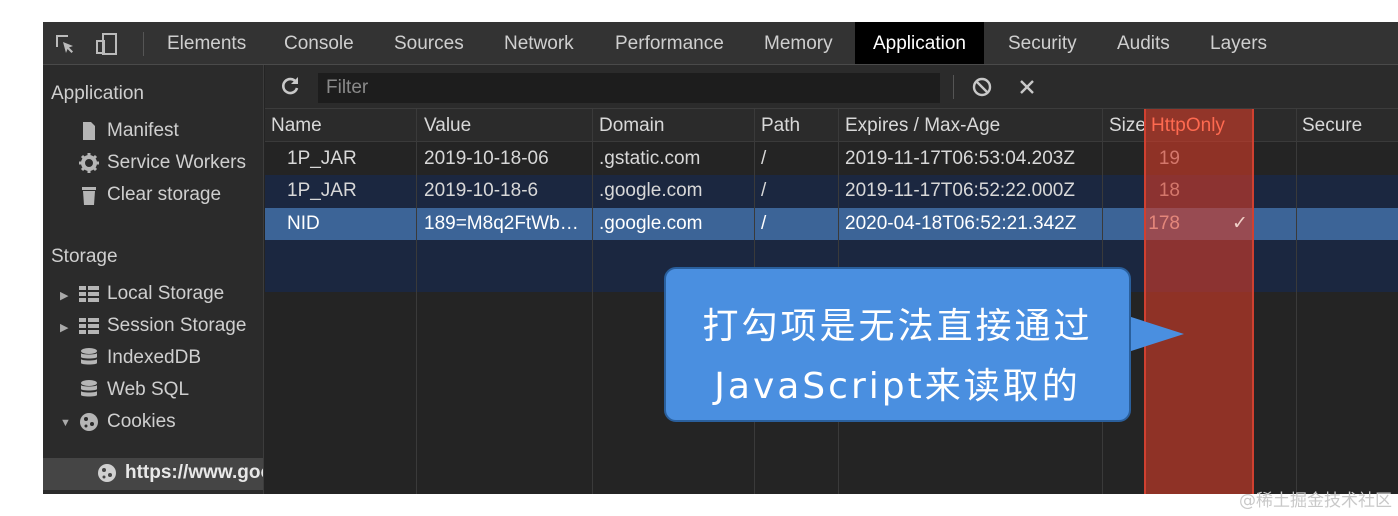  Describe the element at coordinates (429, 43) in the screenshot. I see `tab-sources: Sources` at that location.